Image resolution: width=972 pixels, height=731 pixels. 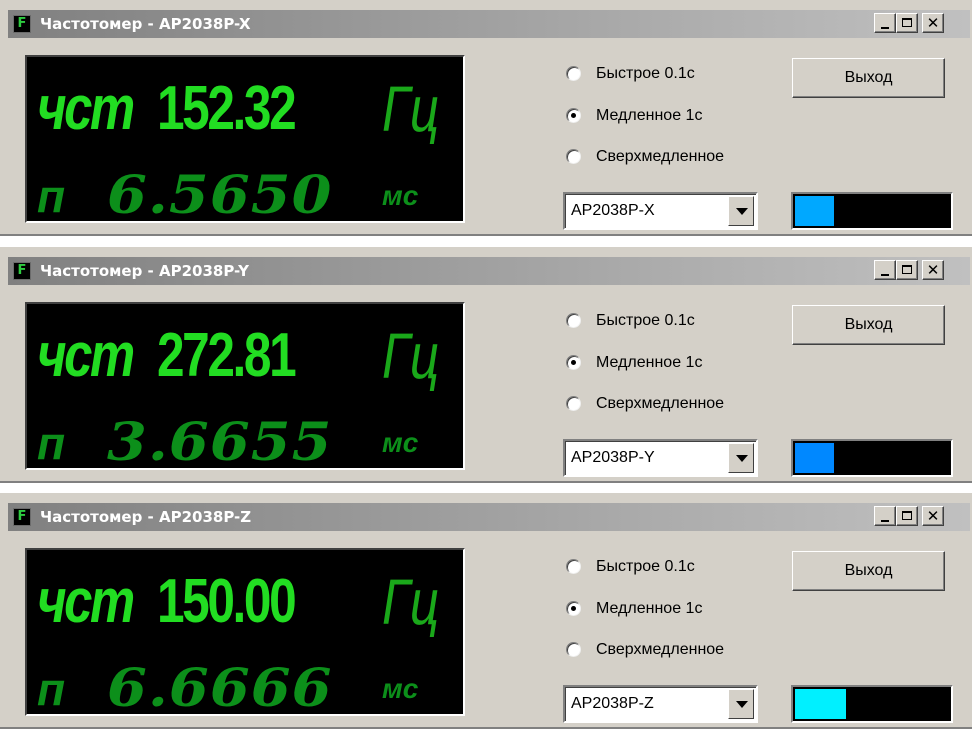 What do you see at coordinates (220, 687) in the screenshot?
I see `period-value: 6.6666` at bounding box center [220, 687].